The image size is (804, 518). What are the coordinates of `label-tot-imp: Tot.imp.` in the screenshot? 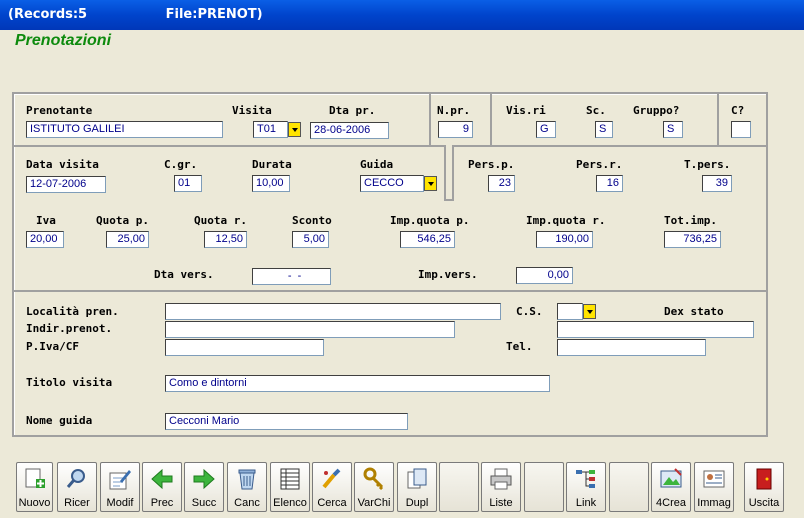 It's located at (690, 220).